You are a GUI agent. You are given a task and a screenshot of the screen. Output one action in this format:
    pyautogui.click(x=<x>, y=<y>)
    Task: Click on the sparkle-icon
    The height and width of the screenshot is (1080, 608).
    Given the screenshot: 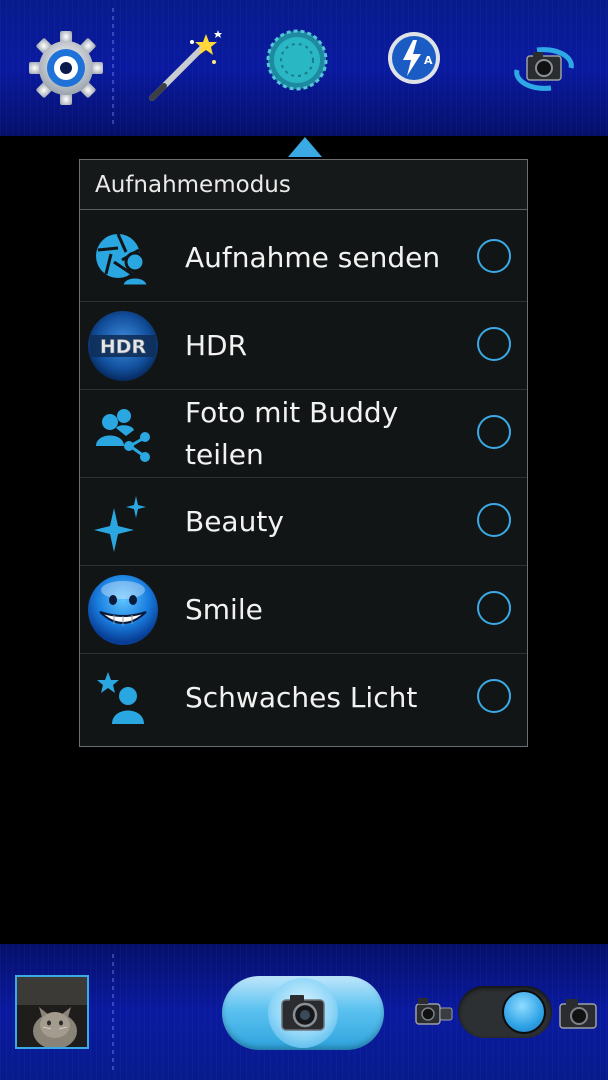 What is the action you would take?
    pyautogui.click(x=123, y=522)
    